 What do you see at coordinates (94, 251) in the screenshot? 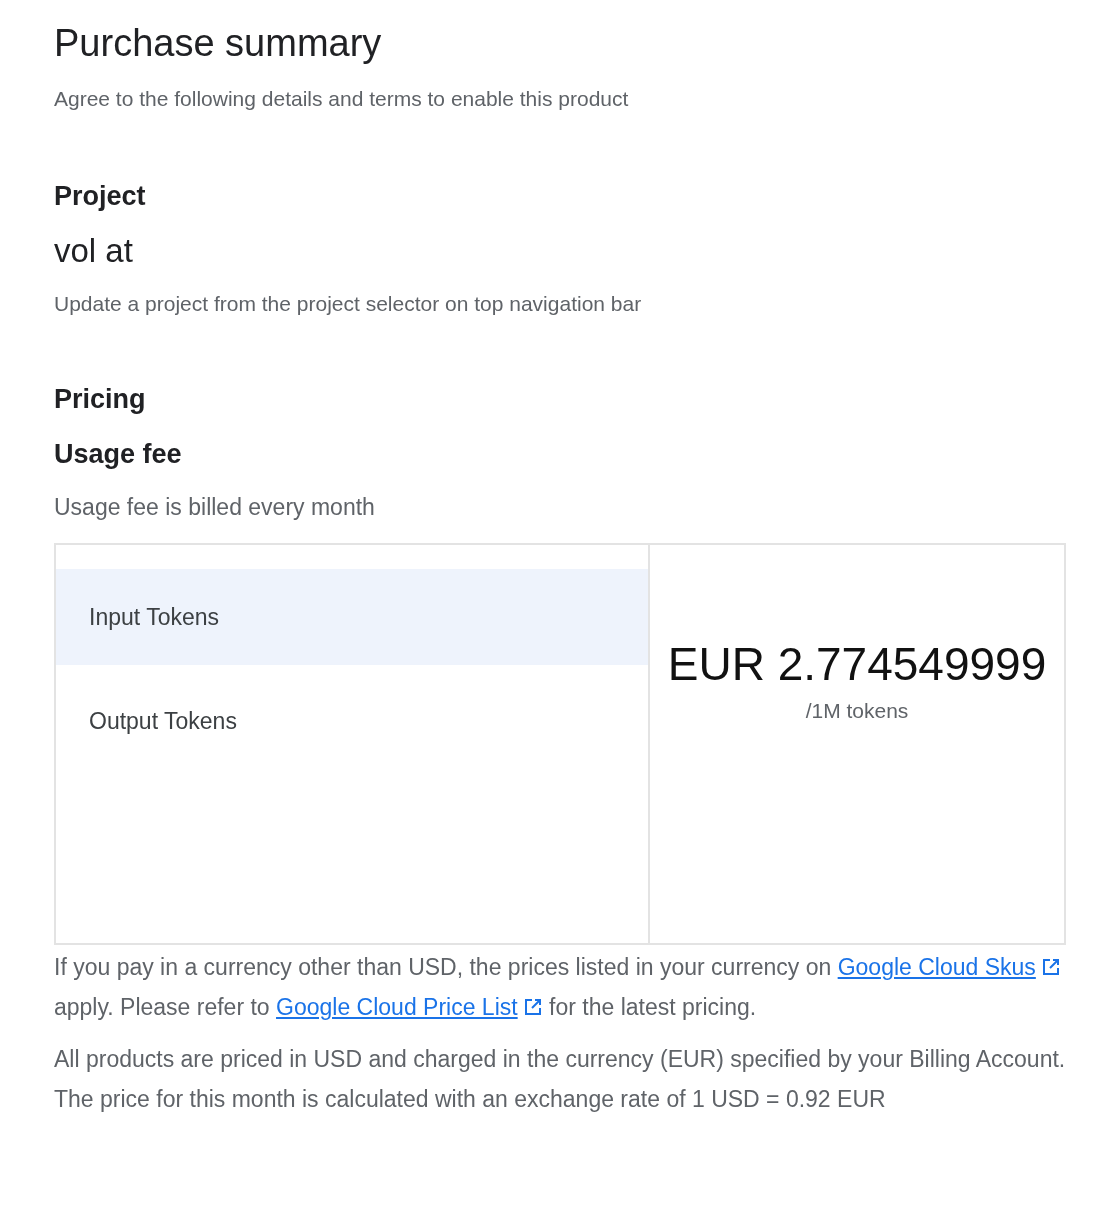
I see `project-name: vol at` at bounding box center [94, 251].